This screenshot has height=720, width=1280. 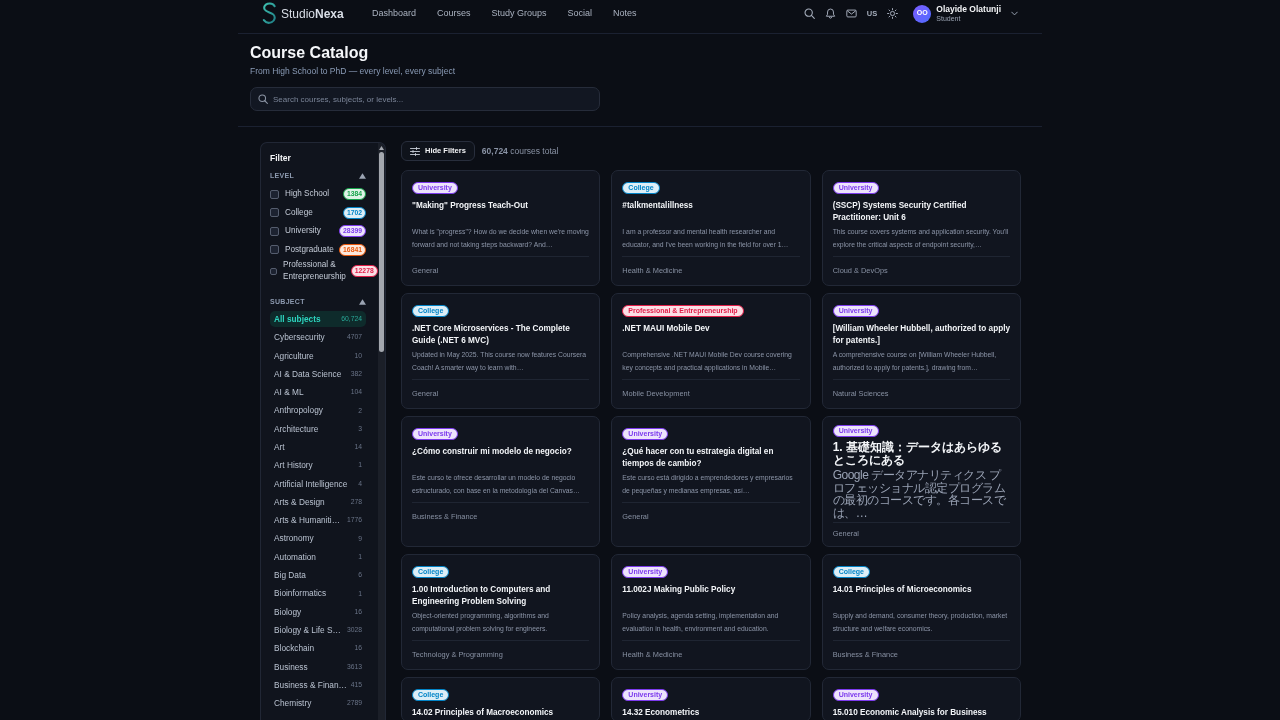 I want to click on logo-icon, so click(x=269, y=13).